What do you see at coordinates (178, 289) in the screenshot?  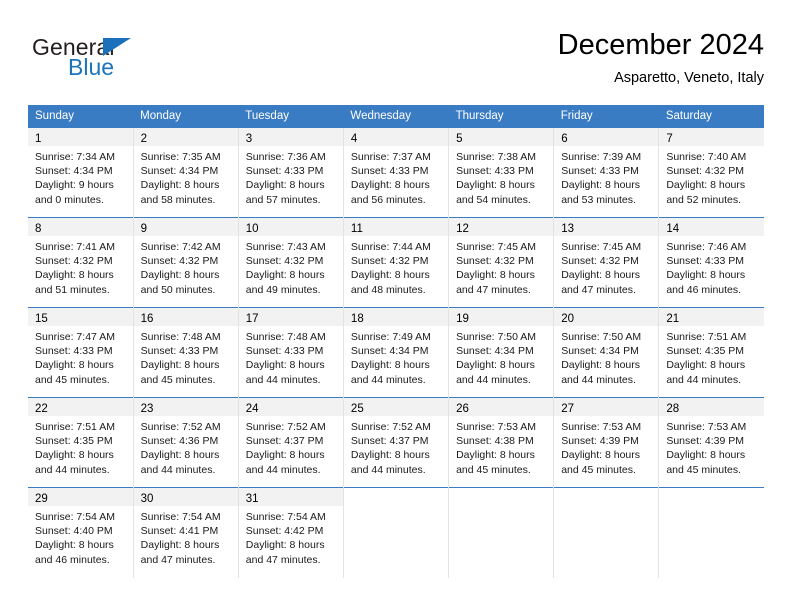 I see `daylight-text-line2: and 50 minutes.` at bounding box center [178, 289].